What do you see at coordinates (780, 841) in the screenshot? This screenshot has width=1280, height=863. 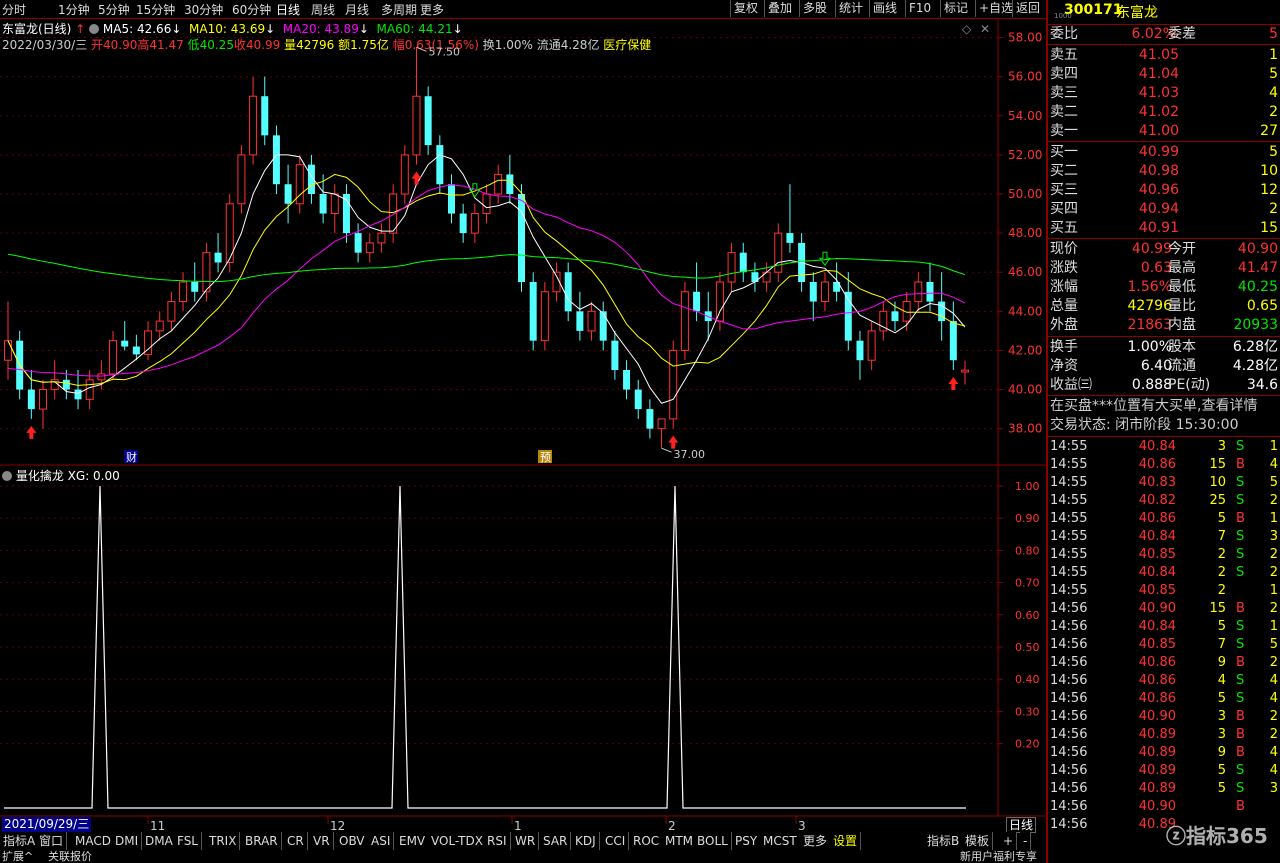 I see `indicator-tab-23: MCST` at bounding box center [780, 841].